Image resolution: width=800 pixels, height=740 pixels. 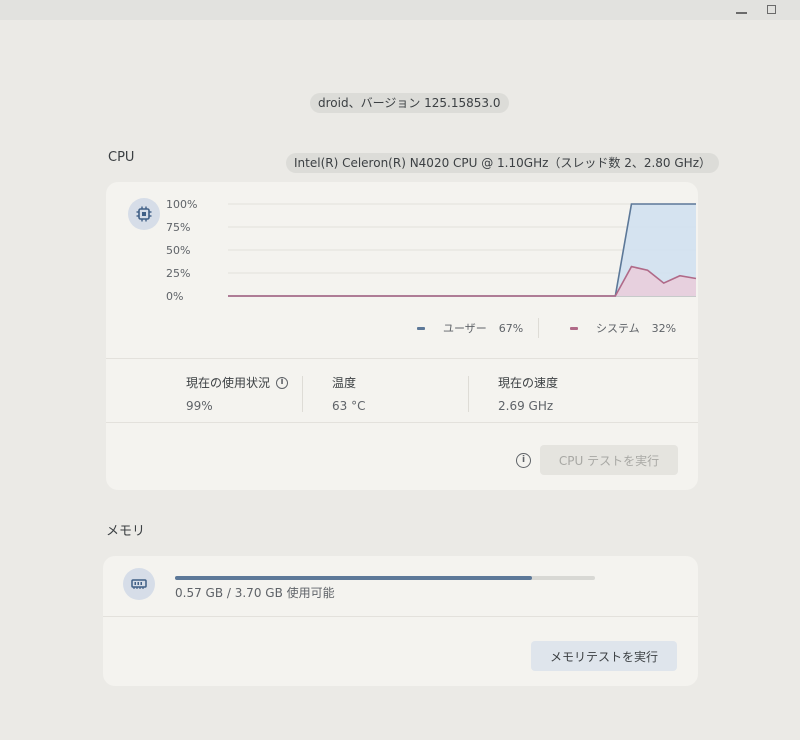 What do you see at coordinates (523, 460) in the screenshot?
I see `cpu-test-info-icon: i` at bounding box center [523, 460].